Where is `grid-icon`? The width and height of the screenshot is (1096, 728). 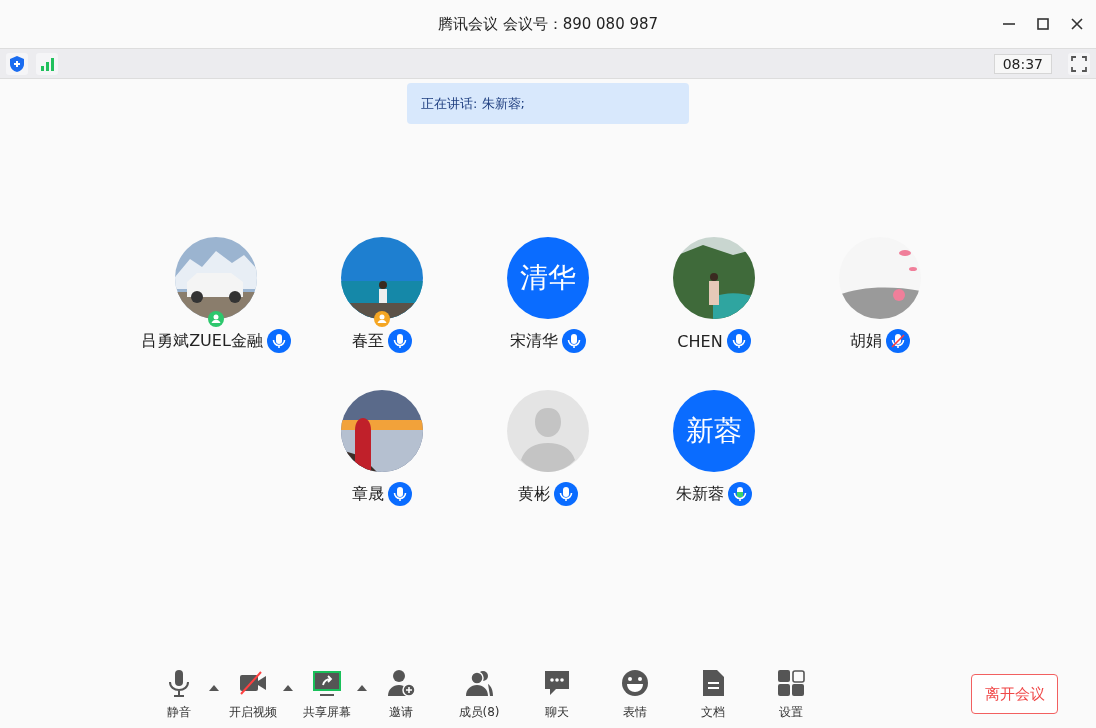
grid-icon is located at coordinates (791, 683).